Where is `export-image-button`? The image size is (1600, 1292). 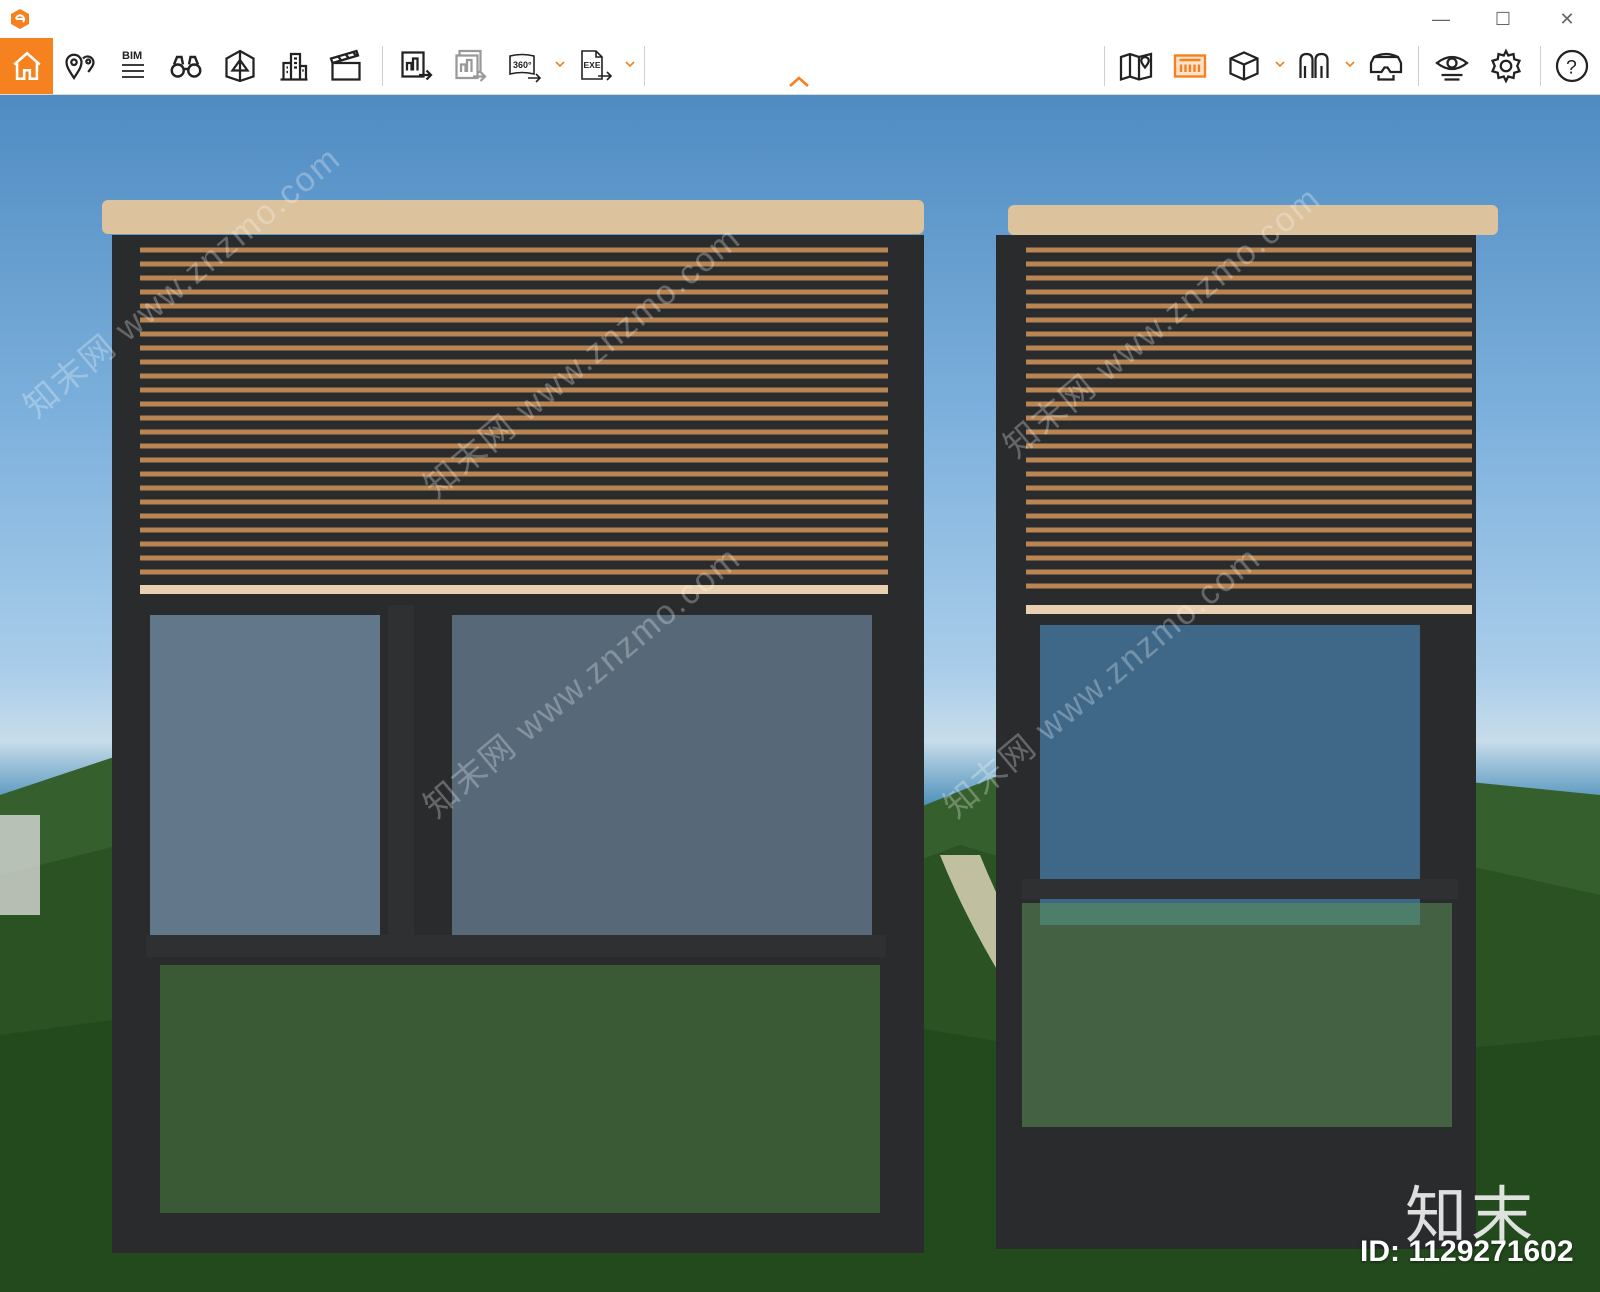
export-image-button is located at coordinates (416, 66).